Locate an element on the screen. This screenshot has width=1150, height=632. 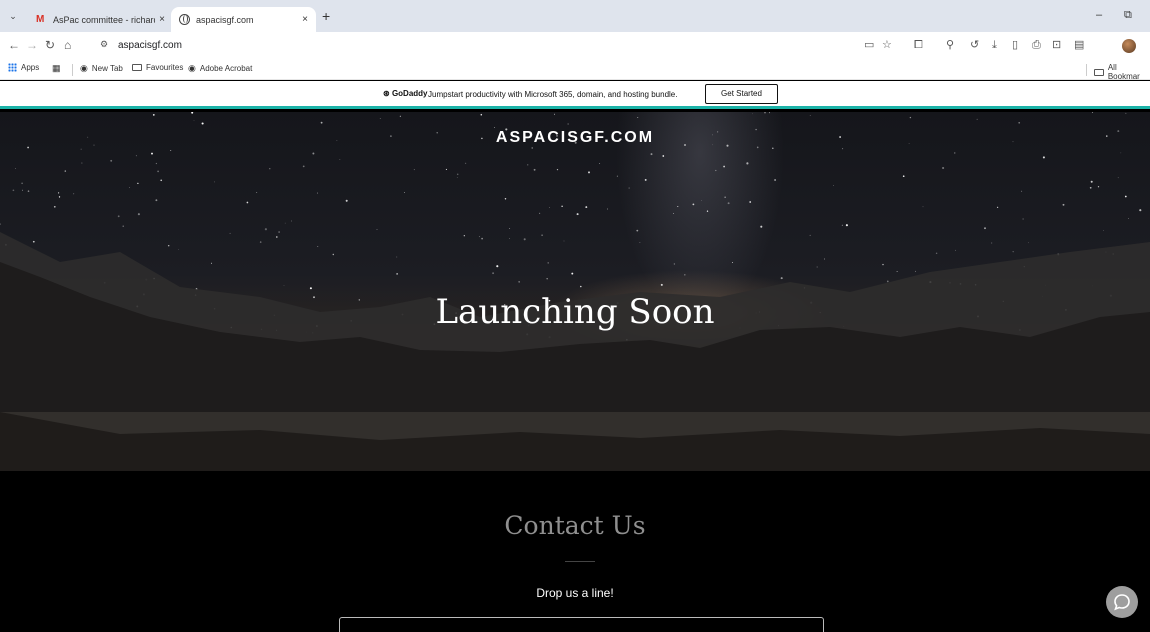
get-started-button: Get Started is located at coordinates (741, 94).